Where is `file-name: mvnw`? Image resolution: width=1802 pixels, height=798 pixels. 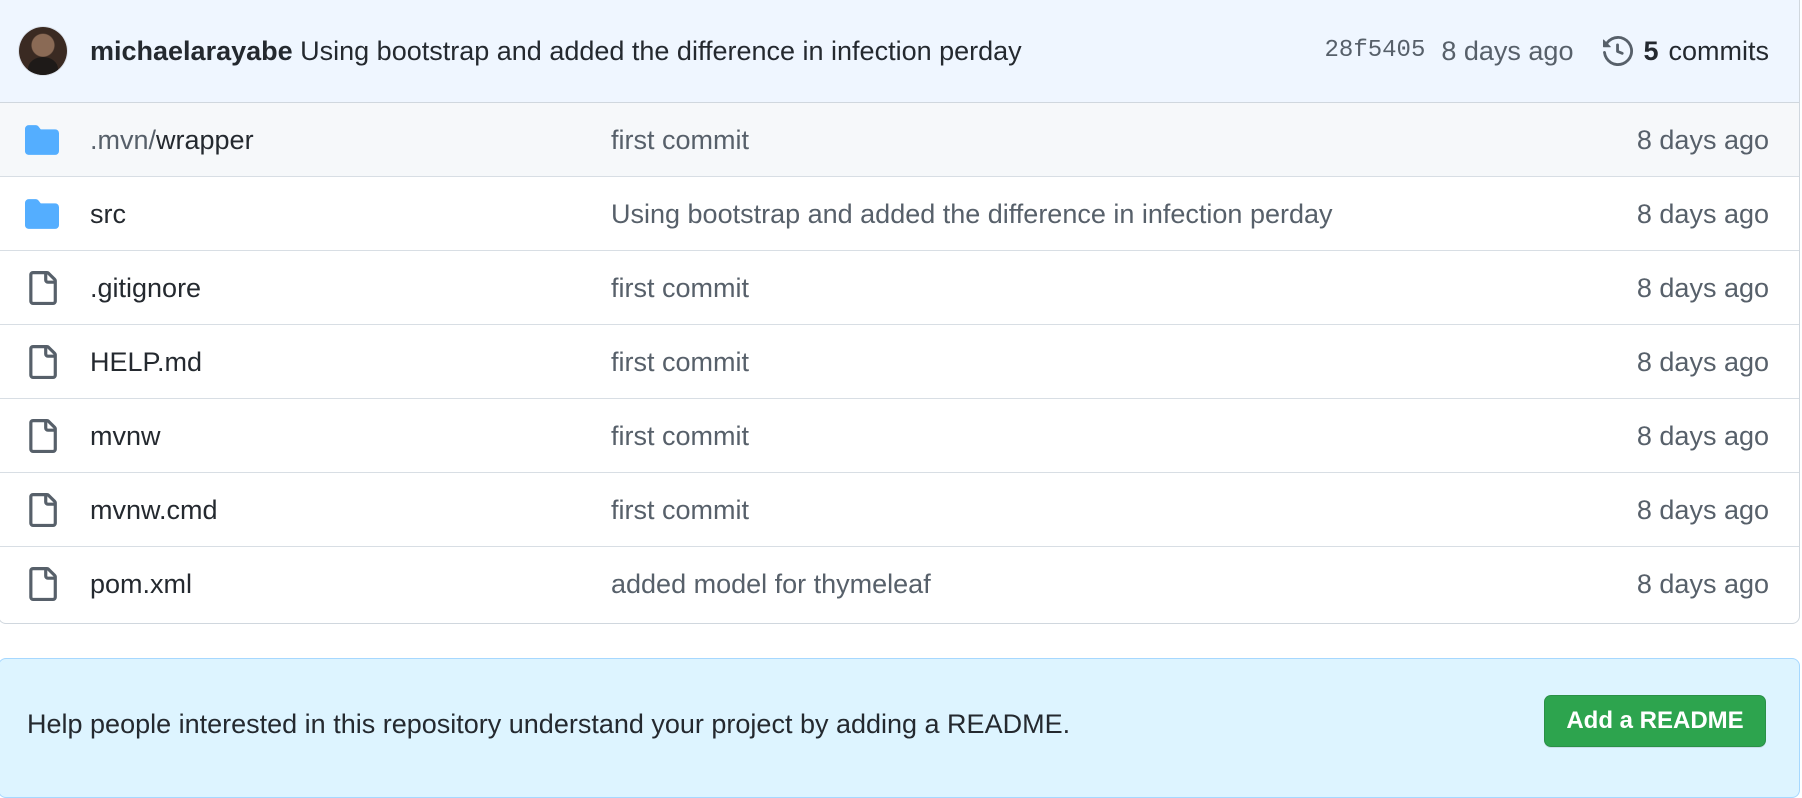
file-name: mvnw is located at coordinates (125, 436).